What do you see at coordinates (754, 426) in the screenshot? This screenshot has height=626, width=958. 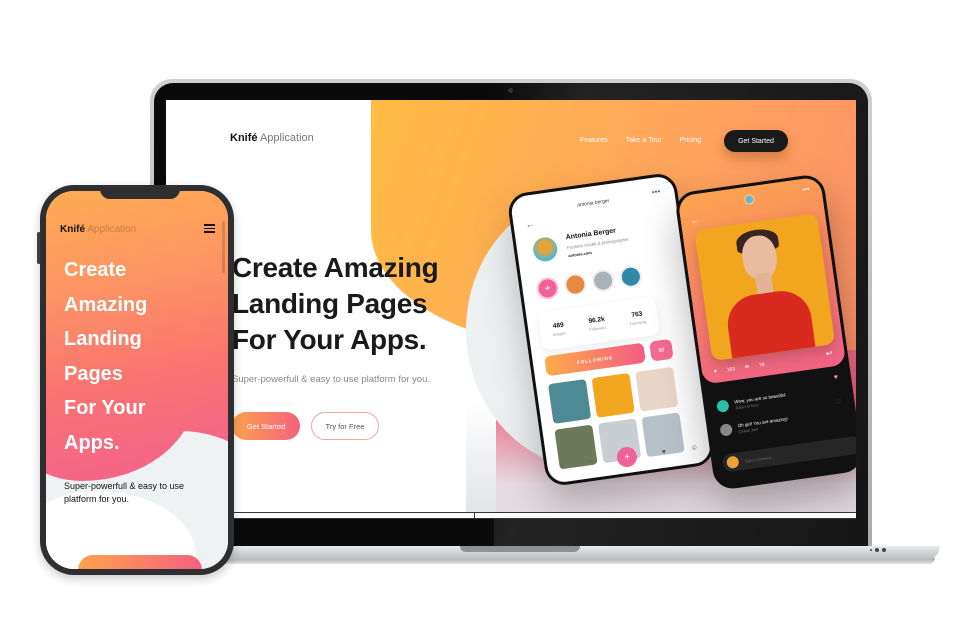 I see `comment-item: Oh girl! You are amazing! Celine Joel` at bounding box center [754, 426].